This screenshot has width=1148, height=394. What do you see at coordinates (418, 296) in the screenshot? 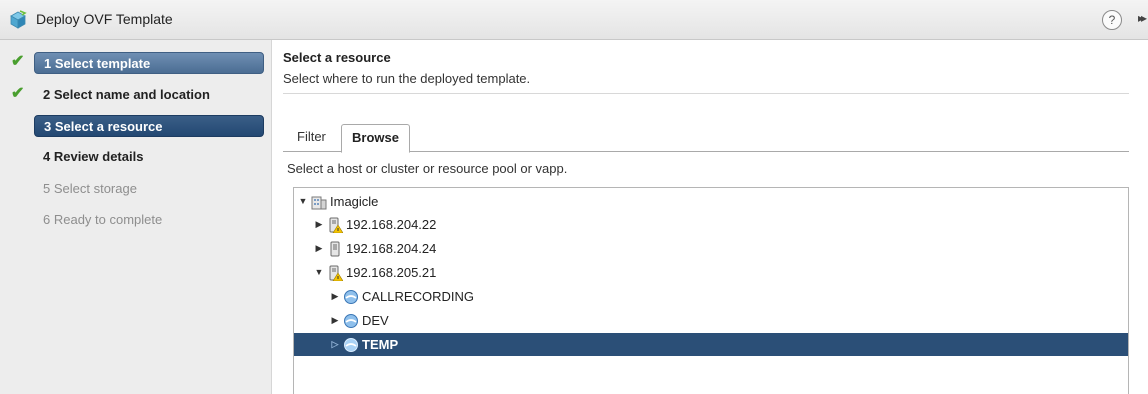
I see `tree-node-label: CALLRECORDING` at bounding box center [418, 296].